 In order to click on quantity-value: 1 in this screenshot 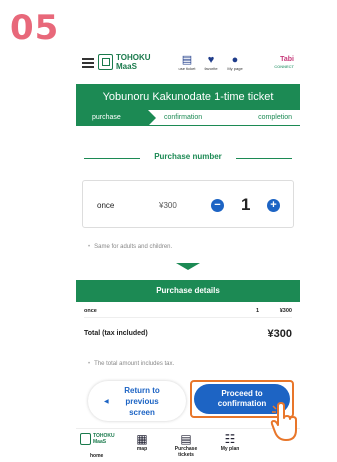, I will do `click(246, 204)`.